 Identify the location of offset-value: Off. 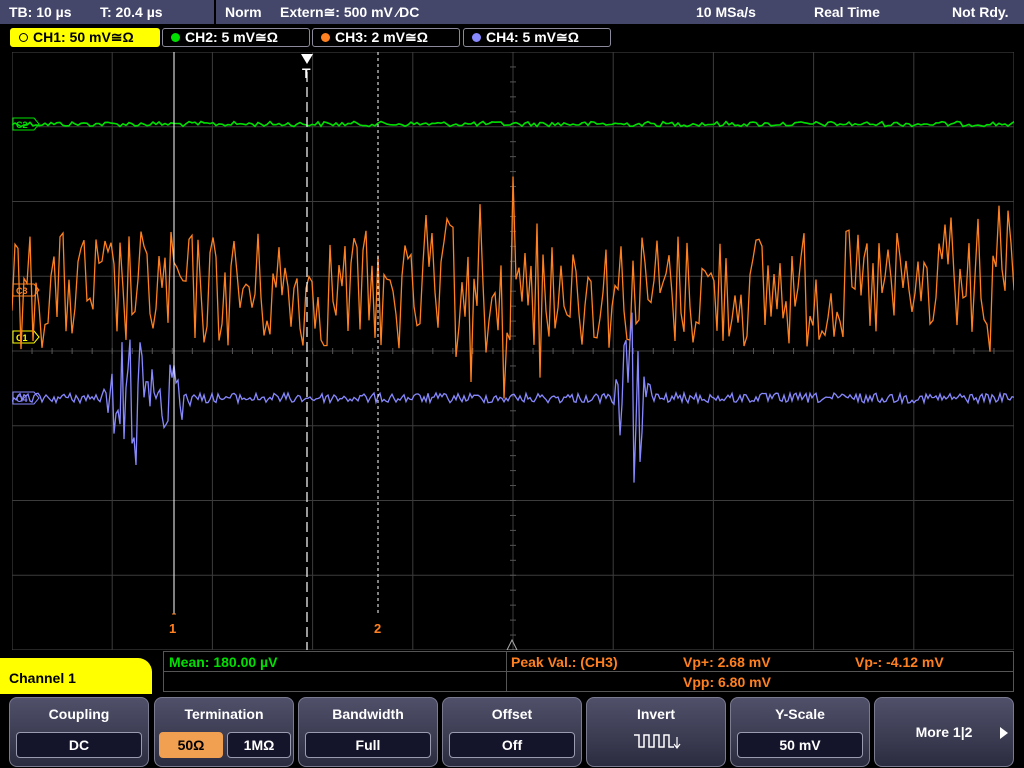
(512, 745).